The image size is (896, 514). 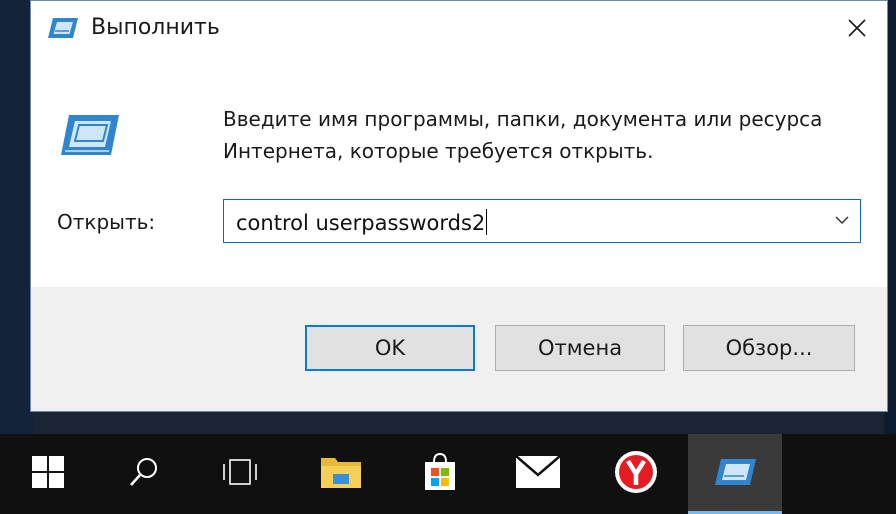 I want to click on mail-icon, so click(x=538, y=474).